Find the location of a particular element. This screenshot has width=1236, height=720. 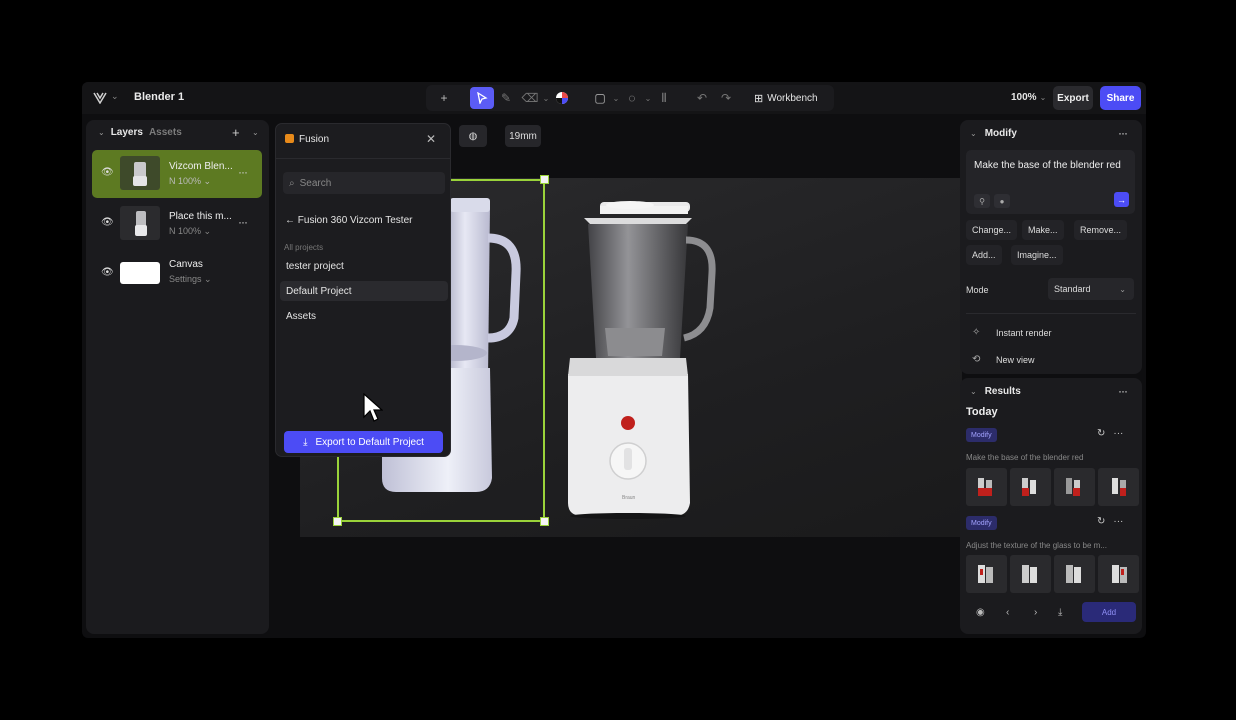

new-view-item: ⟲ New view is located at coordinates (1003, 359).